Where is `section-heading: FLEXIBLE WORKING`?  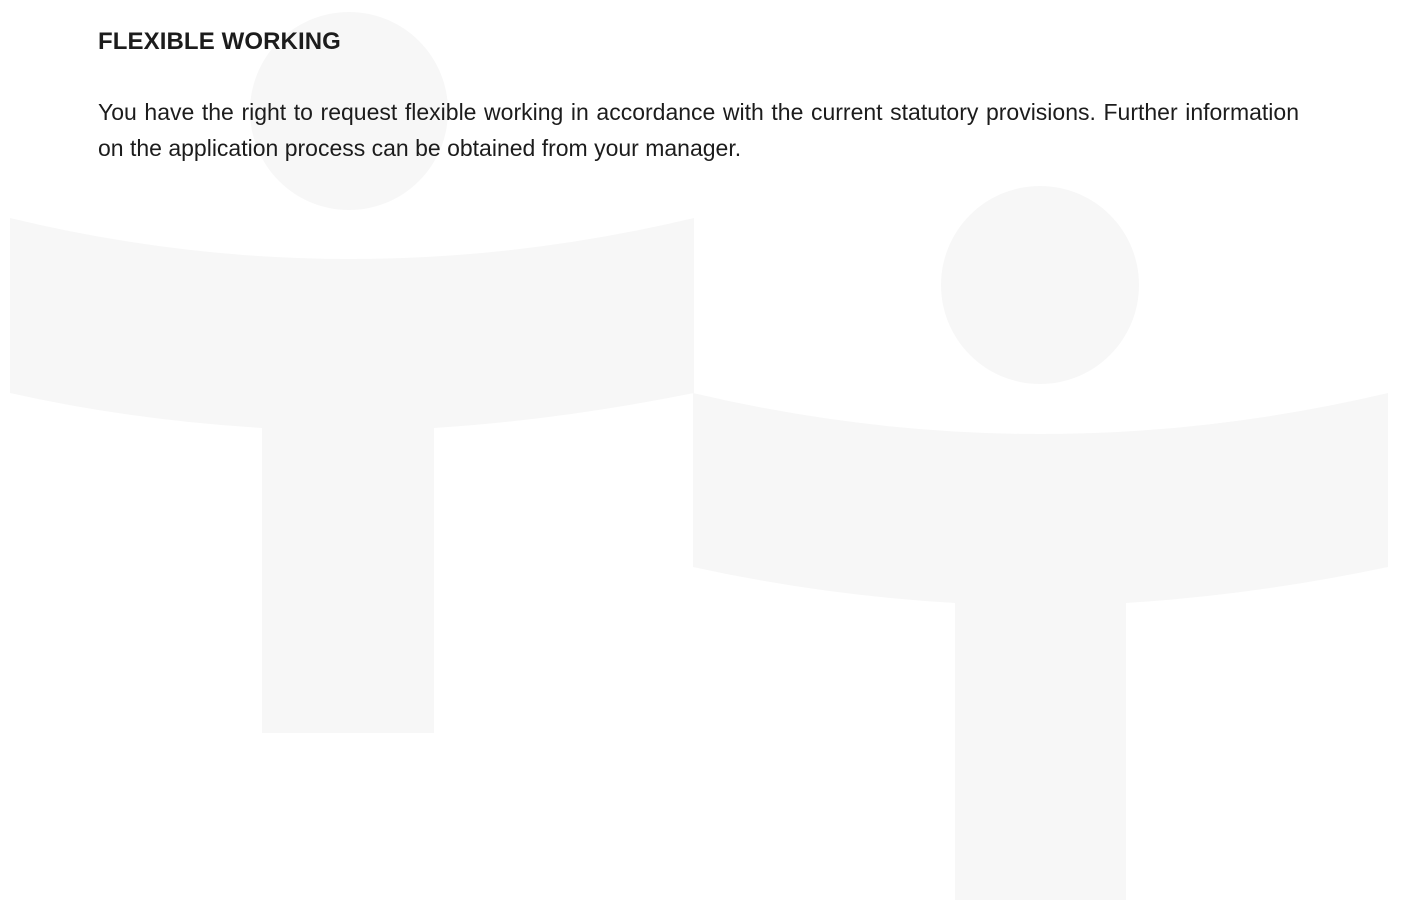 section-heading: FLEXIBLE WORKING is located at coordinates (219, 41).